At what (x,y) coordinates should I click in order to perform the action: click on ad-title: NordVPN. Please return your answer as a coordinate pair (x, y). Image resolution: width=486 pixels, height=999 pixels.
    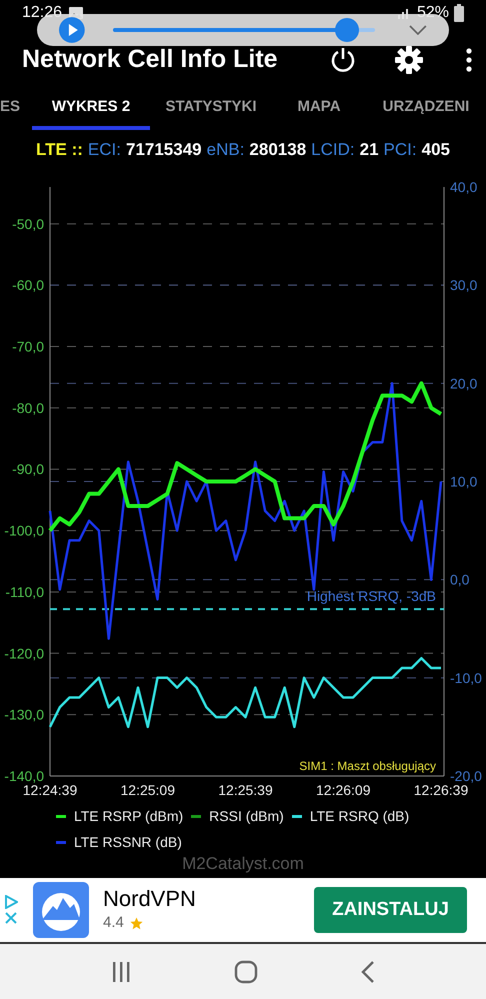
    Looking at the image, I should click on (150, 899).